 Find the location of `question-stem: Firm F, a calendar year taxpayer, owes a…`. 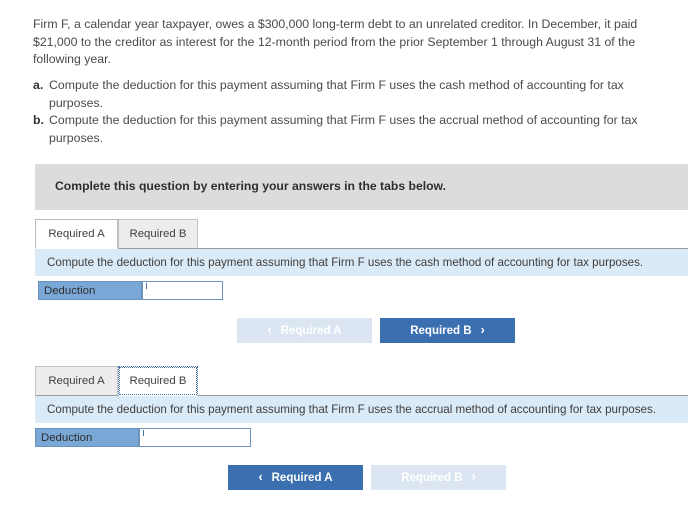

question-stem: Firm F, a calendar year taxpayer, owes a… is located at coordinates (335, 41).